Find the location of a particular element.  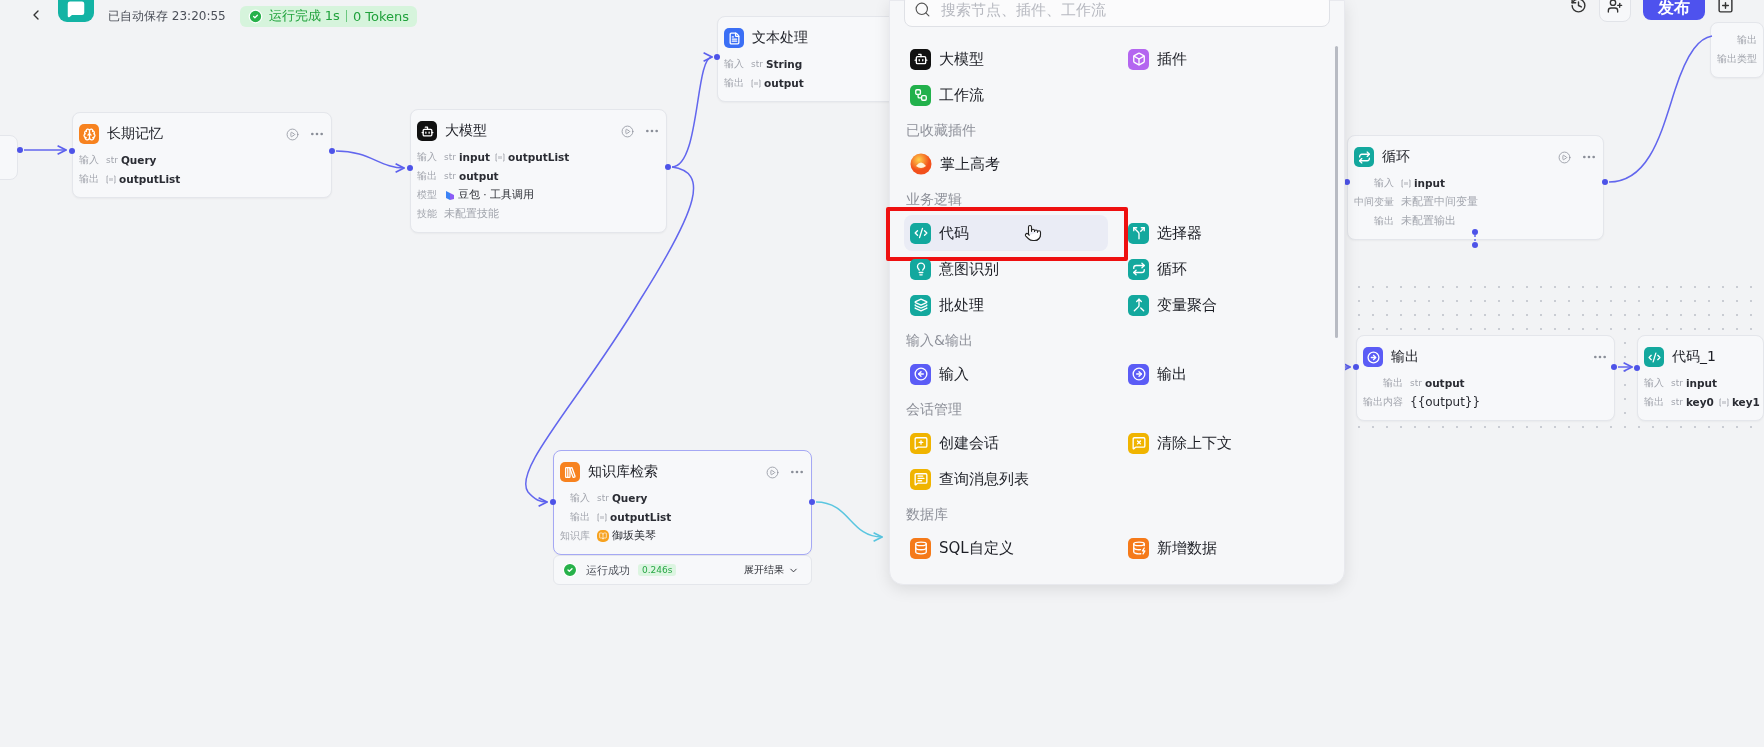

field-label: 中间变量 is located at coordinates (1374, 202).